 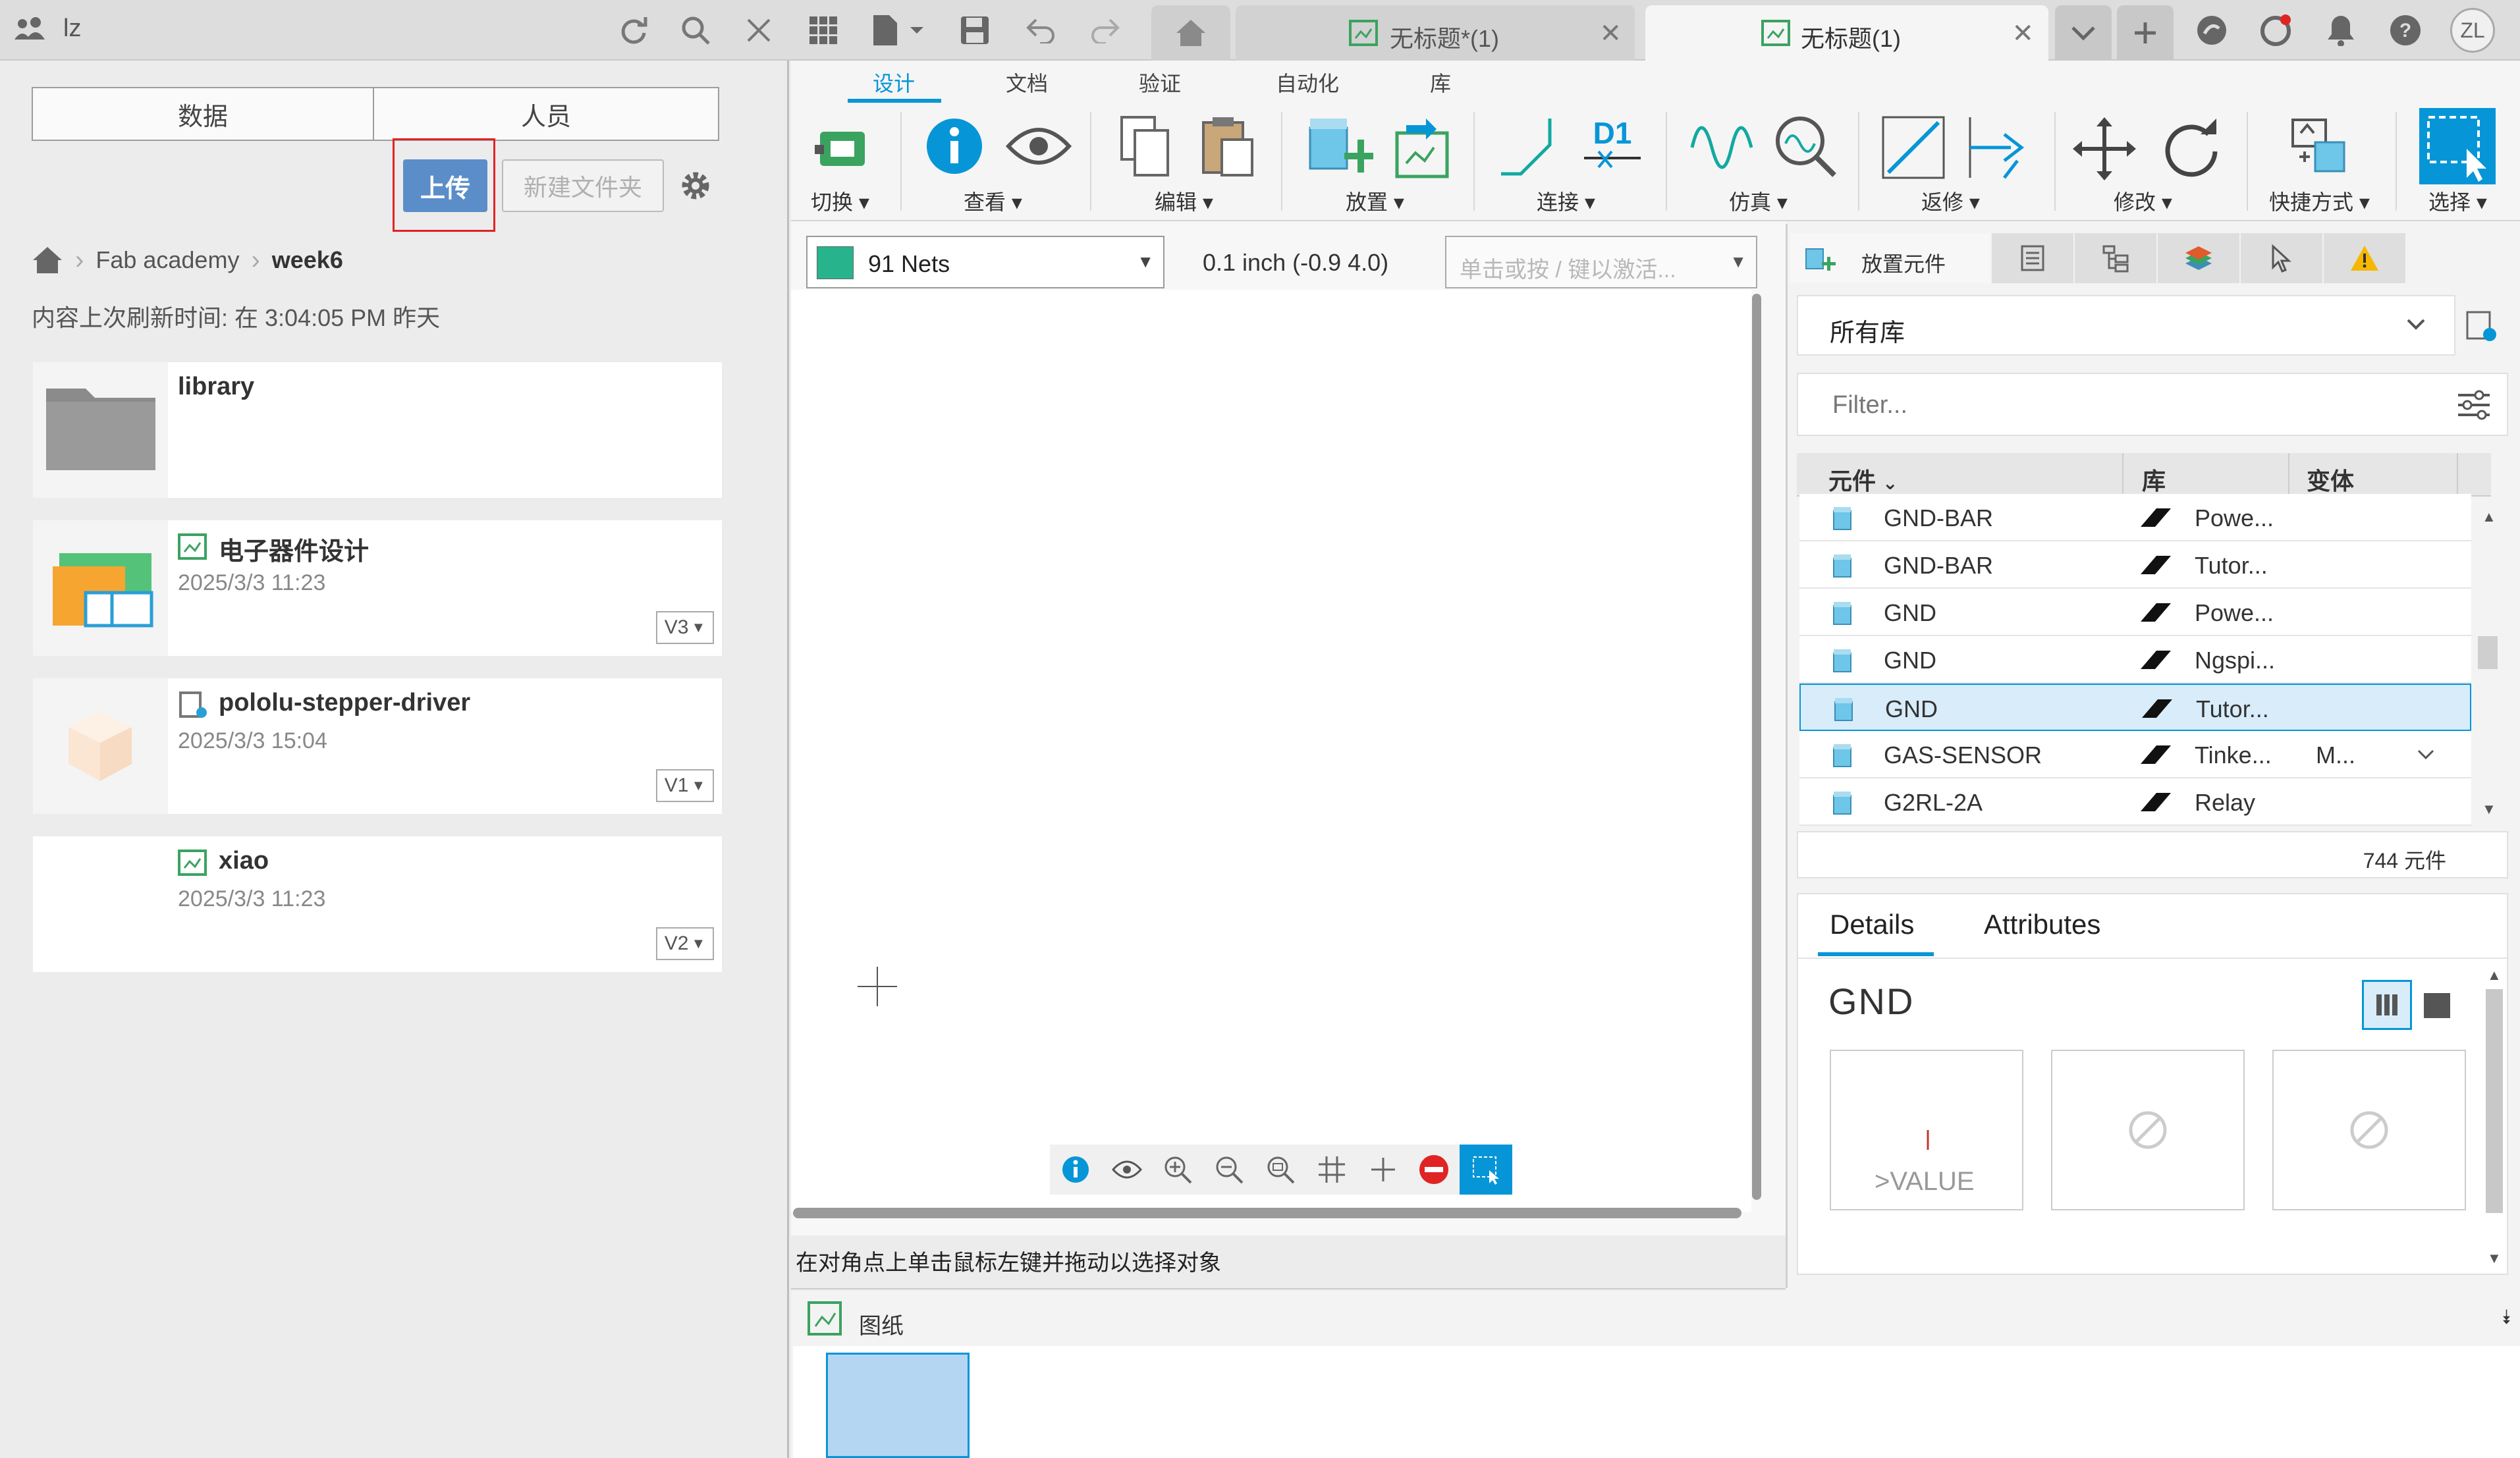 What do you see at coordinates (842, 146) in the screenshot?
I see `switch-icon` at bounding box center [842, 146].